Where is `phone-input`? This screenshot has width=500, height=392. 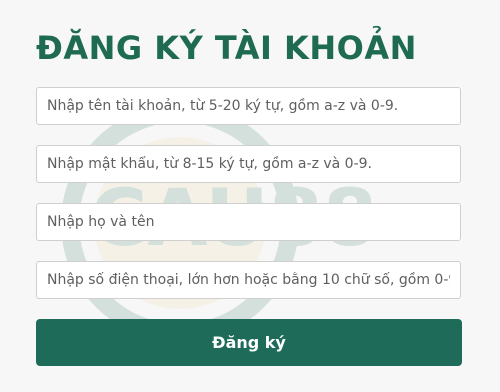
phone-input is located at coordinates (248, 280).